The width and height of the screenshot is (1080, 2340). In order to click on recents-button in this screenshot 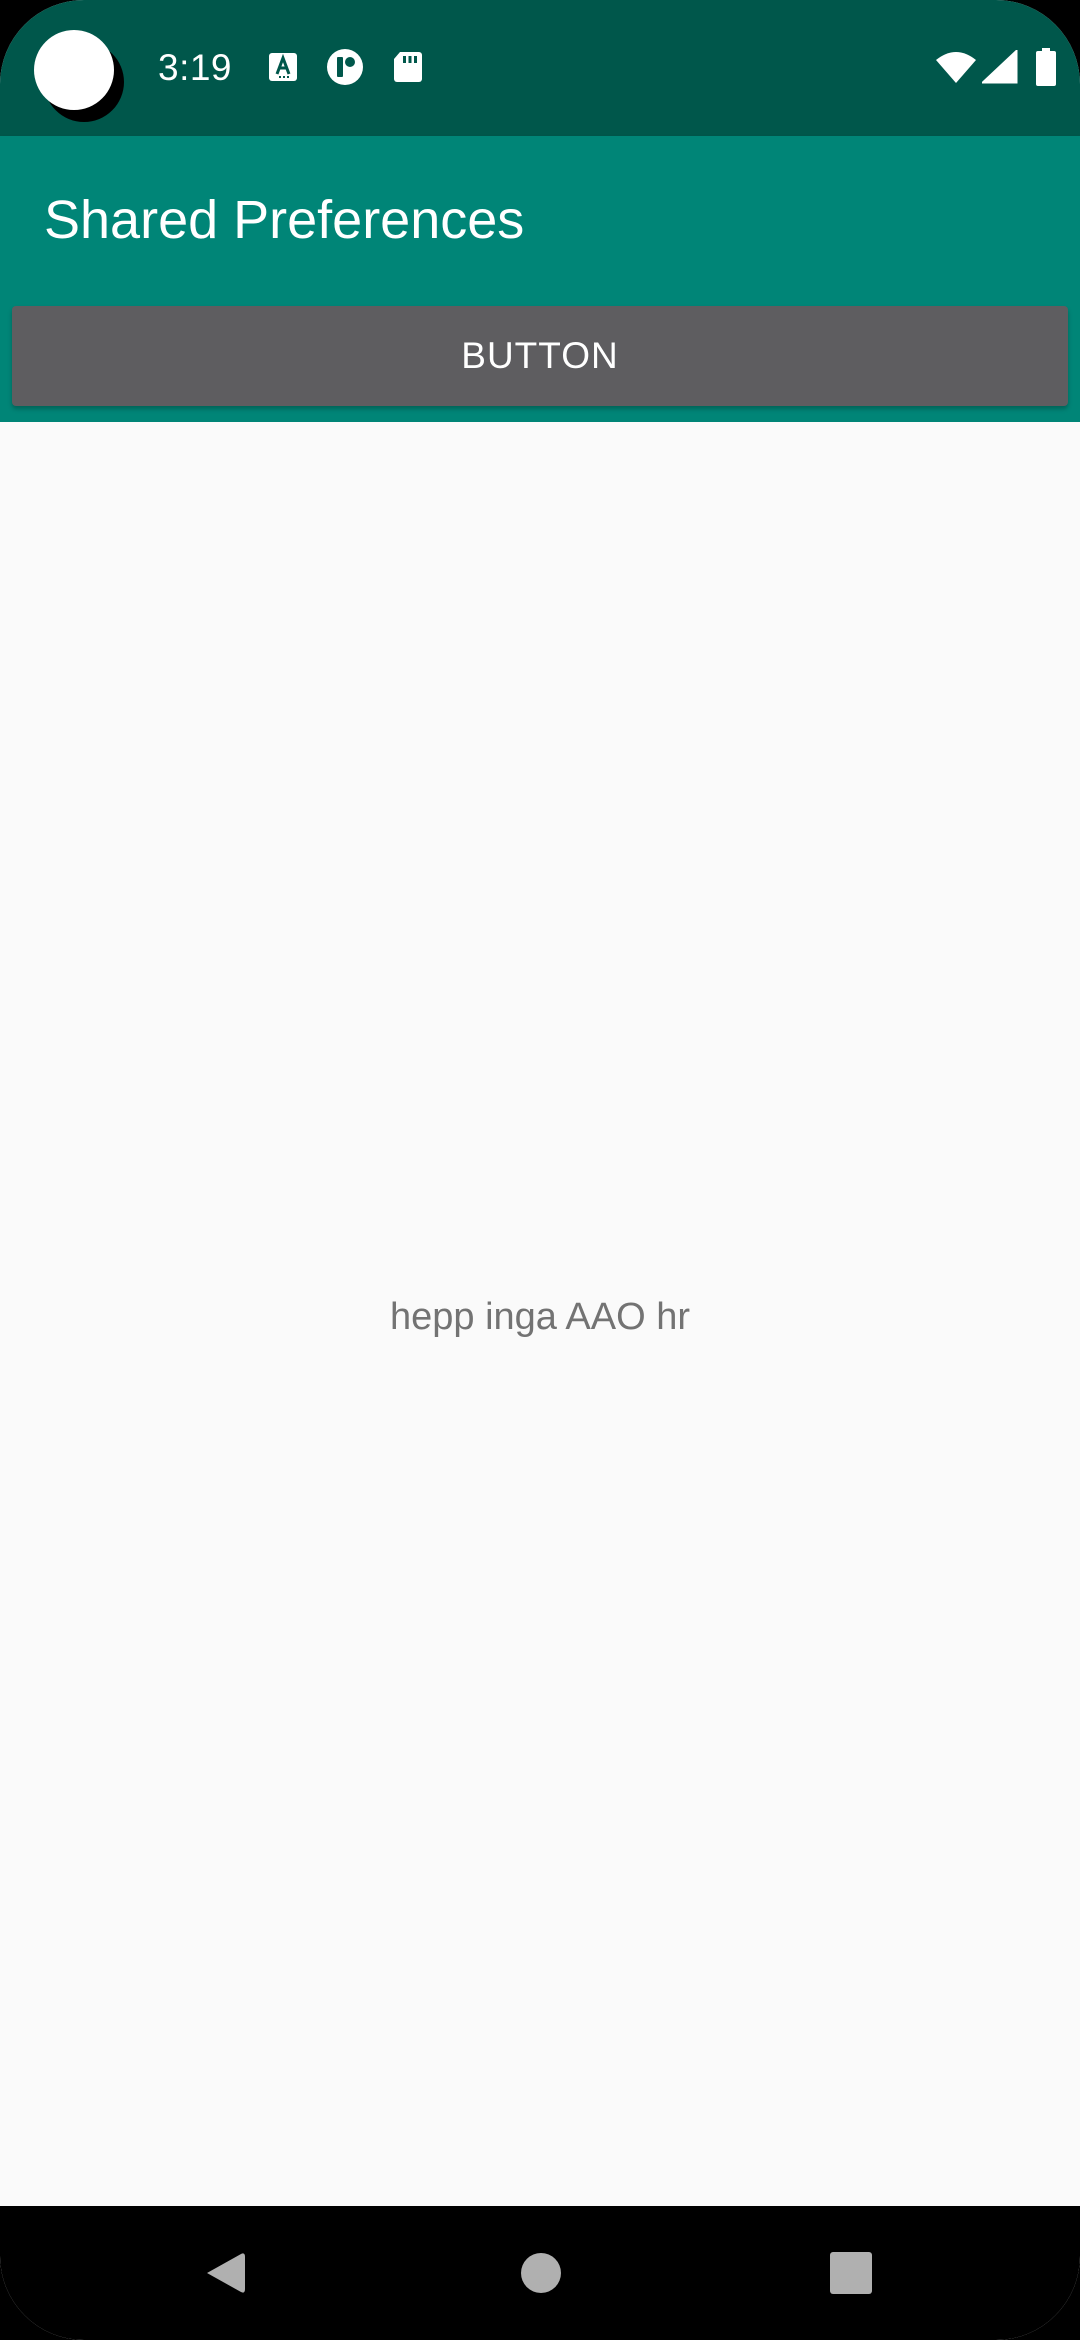, I will do `click(851, 2273)`.